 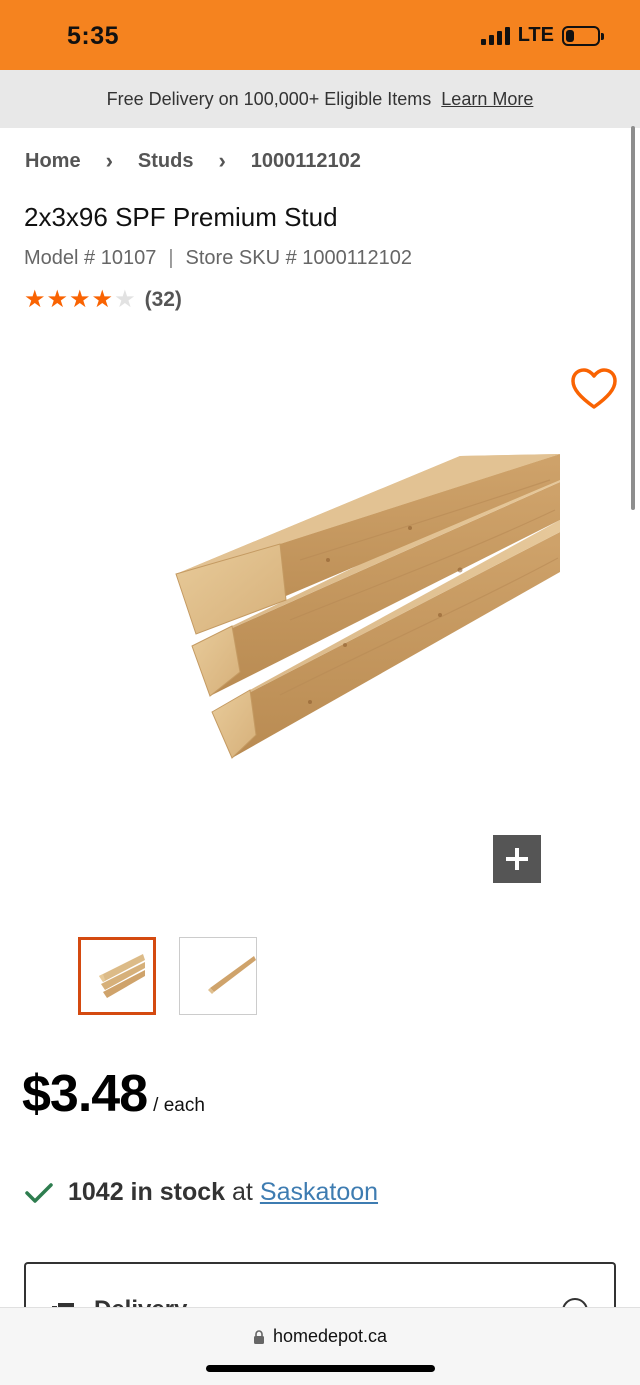 I want to click on learn-more-link: Learn More, so click(x=487, y=99).